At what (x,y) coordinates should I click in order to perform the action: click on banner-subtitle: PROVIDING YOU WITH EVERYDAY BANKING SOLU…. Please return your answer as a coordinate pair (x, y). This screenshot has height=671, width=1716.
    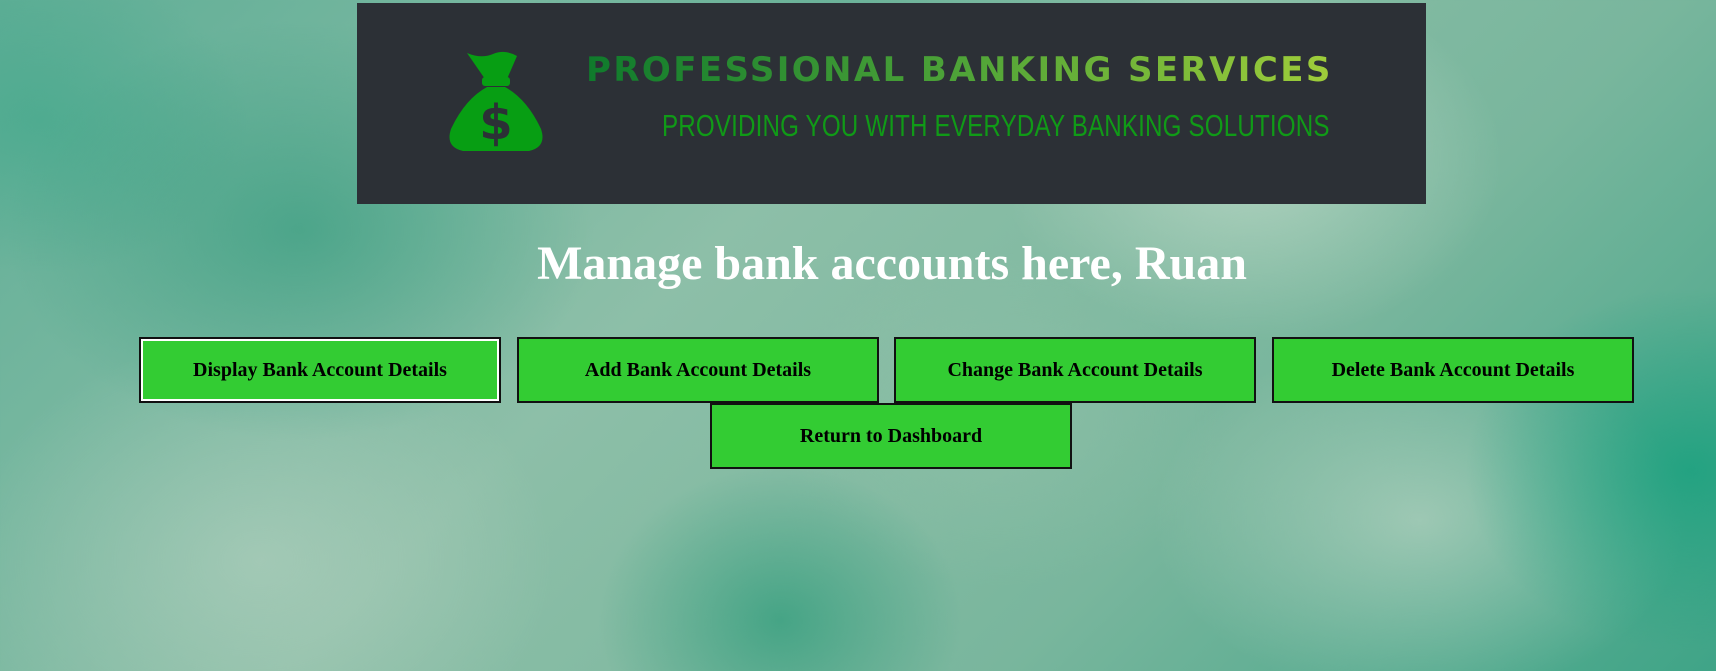
    Looking at the image, I should click on (996, 125).